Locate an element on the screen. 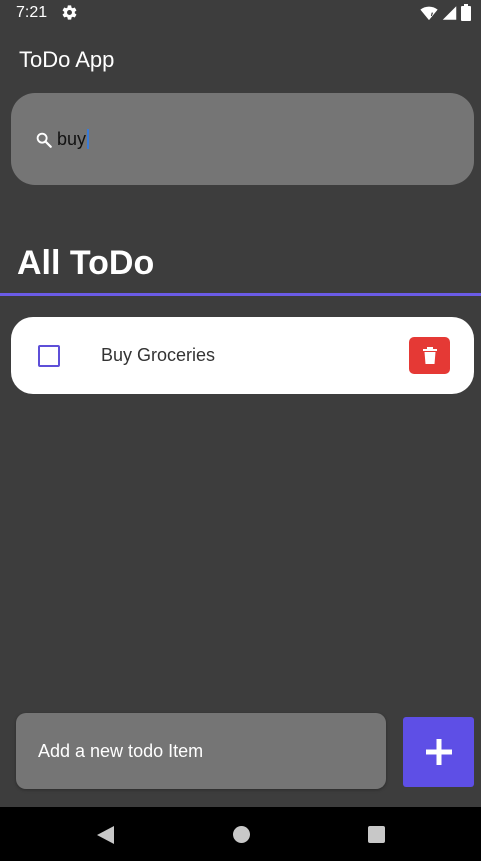 This screenshot has width=481, height=861. add-todo-button is located at coordinates (438, 752).